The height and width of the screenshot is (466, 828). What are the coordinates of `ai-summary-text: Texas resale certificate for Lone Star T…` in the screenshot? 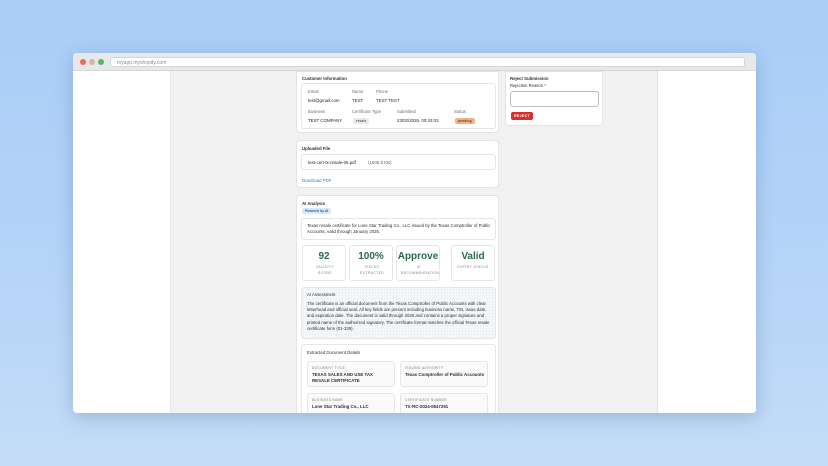 It's located at (399, 229).